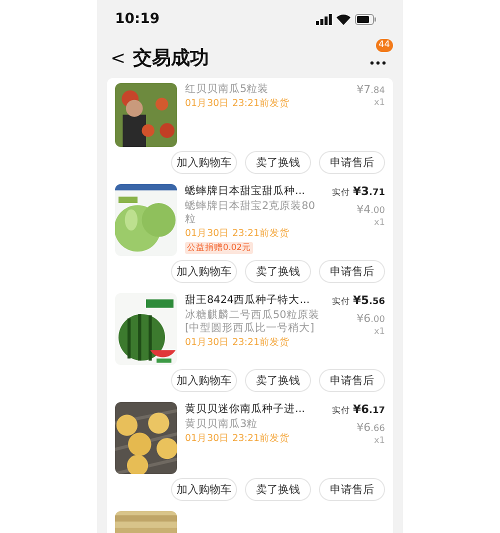 The height and width of the screenshot is (533, 500). What do you see at coordinates (358, 301) in the screenshot?
I see `paid-price: 实付 ¥5.56` at bounding box center [358, 301].